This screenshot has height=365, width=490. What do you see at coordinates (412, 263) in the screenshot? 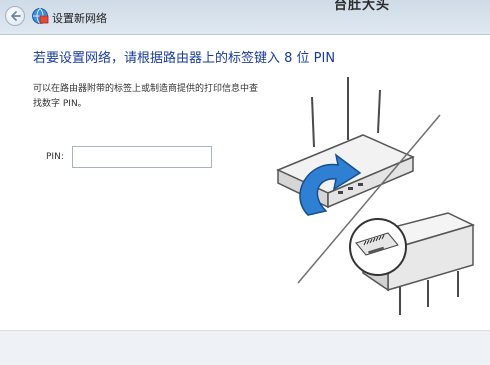
I see `router-label-magnifier-icon` at bounding box center [412, 263].